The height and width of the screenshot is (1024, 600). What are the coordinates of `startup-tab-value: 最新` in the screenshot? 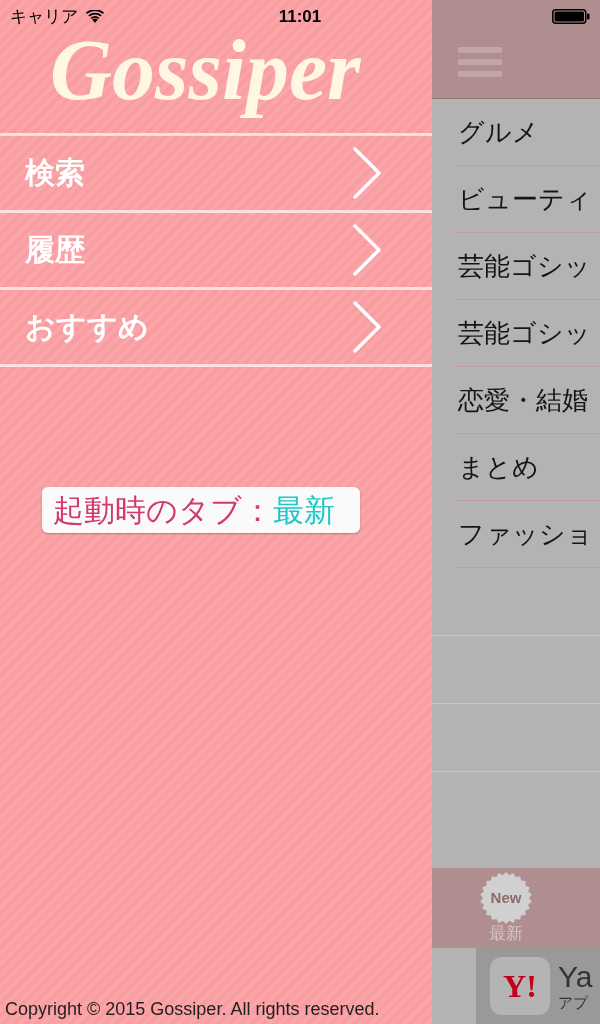 It's located at (304, 510).